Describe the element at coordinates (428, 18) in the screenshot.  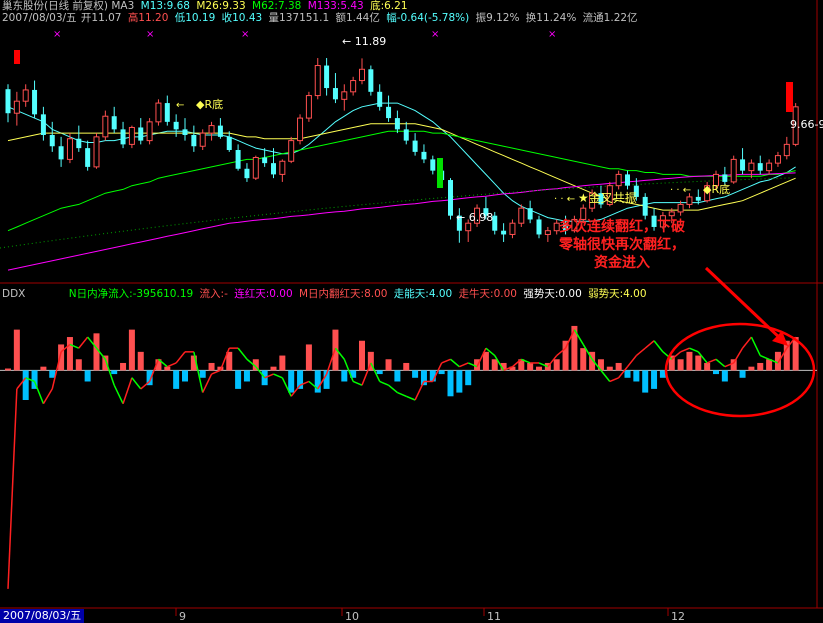
I see `change-label: 幅-0.64(-5.78%)` at that location.